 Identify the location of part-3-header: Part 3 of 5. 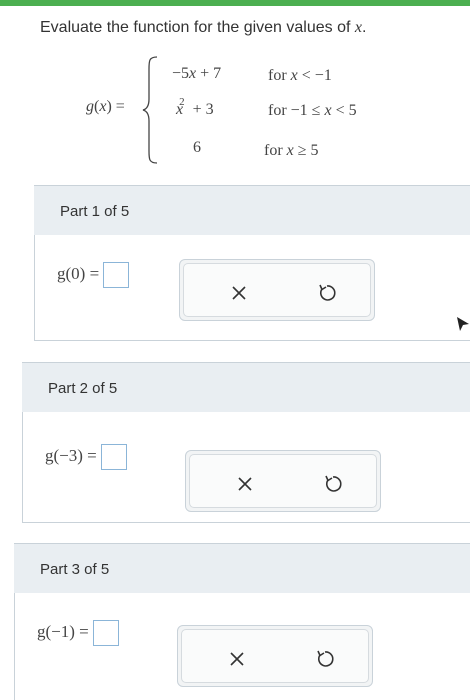
(242, 568).